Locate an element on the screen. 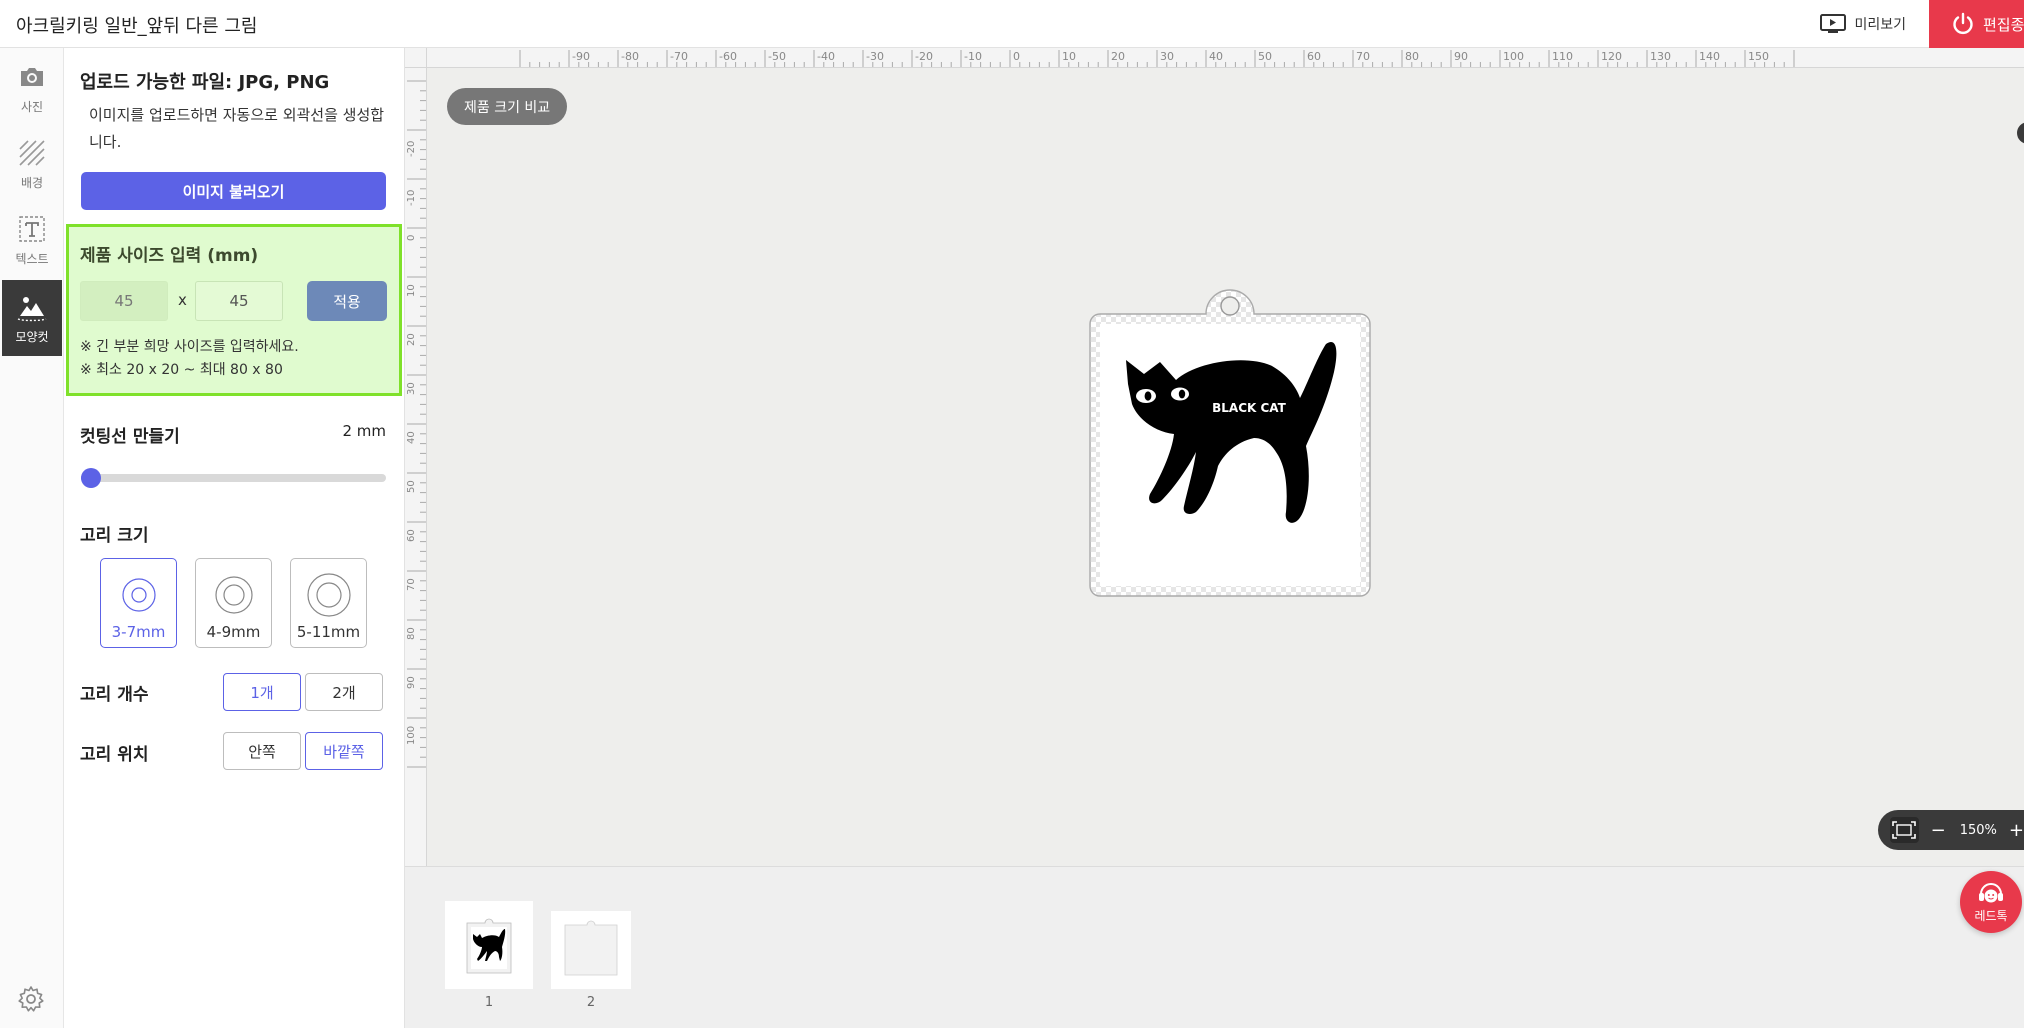 This screenshot has height=1028, width=2024. cutline-title: 컷팅선 만들기 is located at coordinates (130, 437).